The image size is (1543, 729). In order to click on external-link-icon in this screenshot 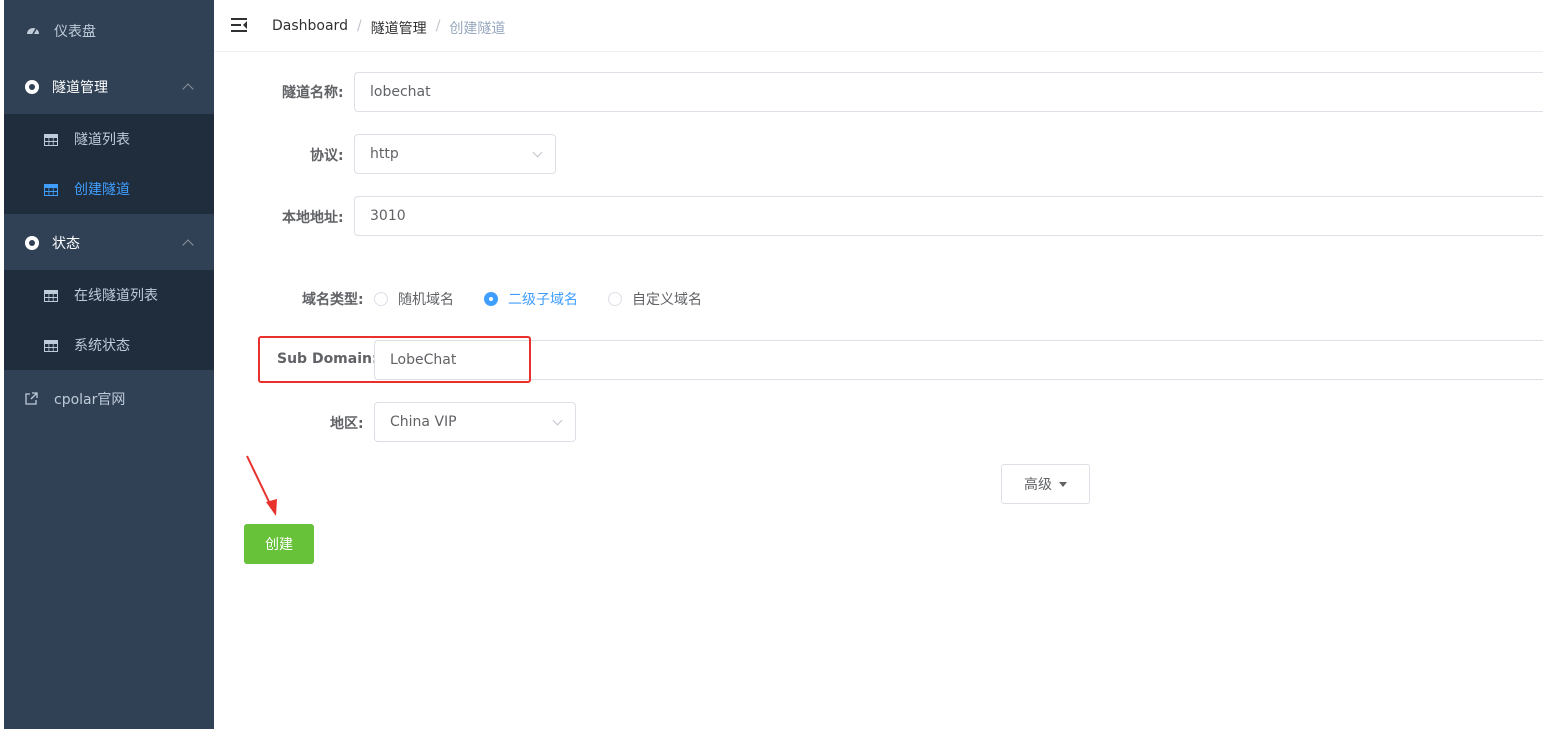, I will do `click(31, 398)`.